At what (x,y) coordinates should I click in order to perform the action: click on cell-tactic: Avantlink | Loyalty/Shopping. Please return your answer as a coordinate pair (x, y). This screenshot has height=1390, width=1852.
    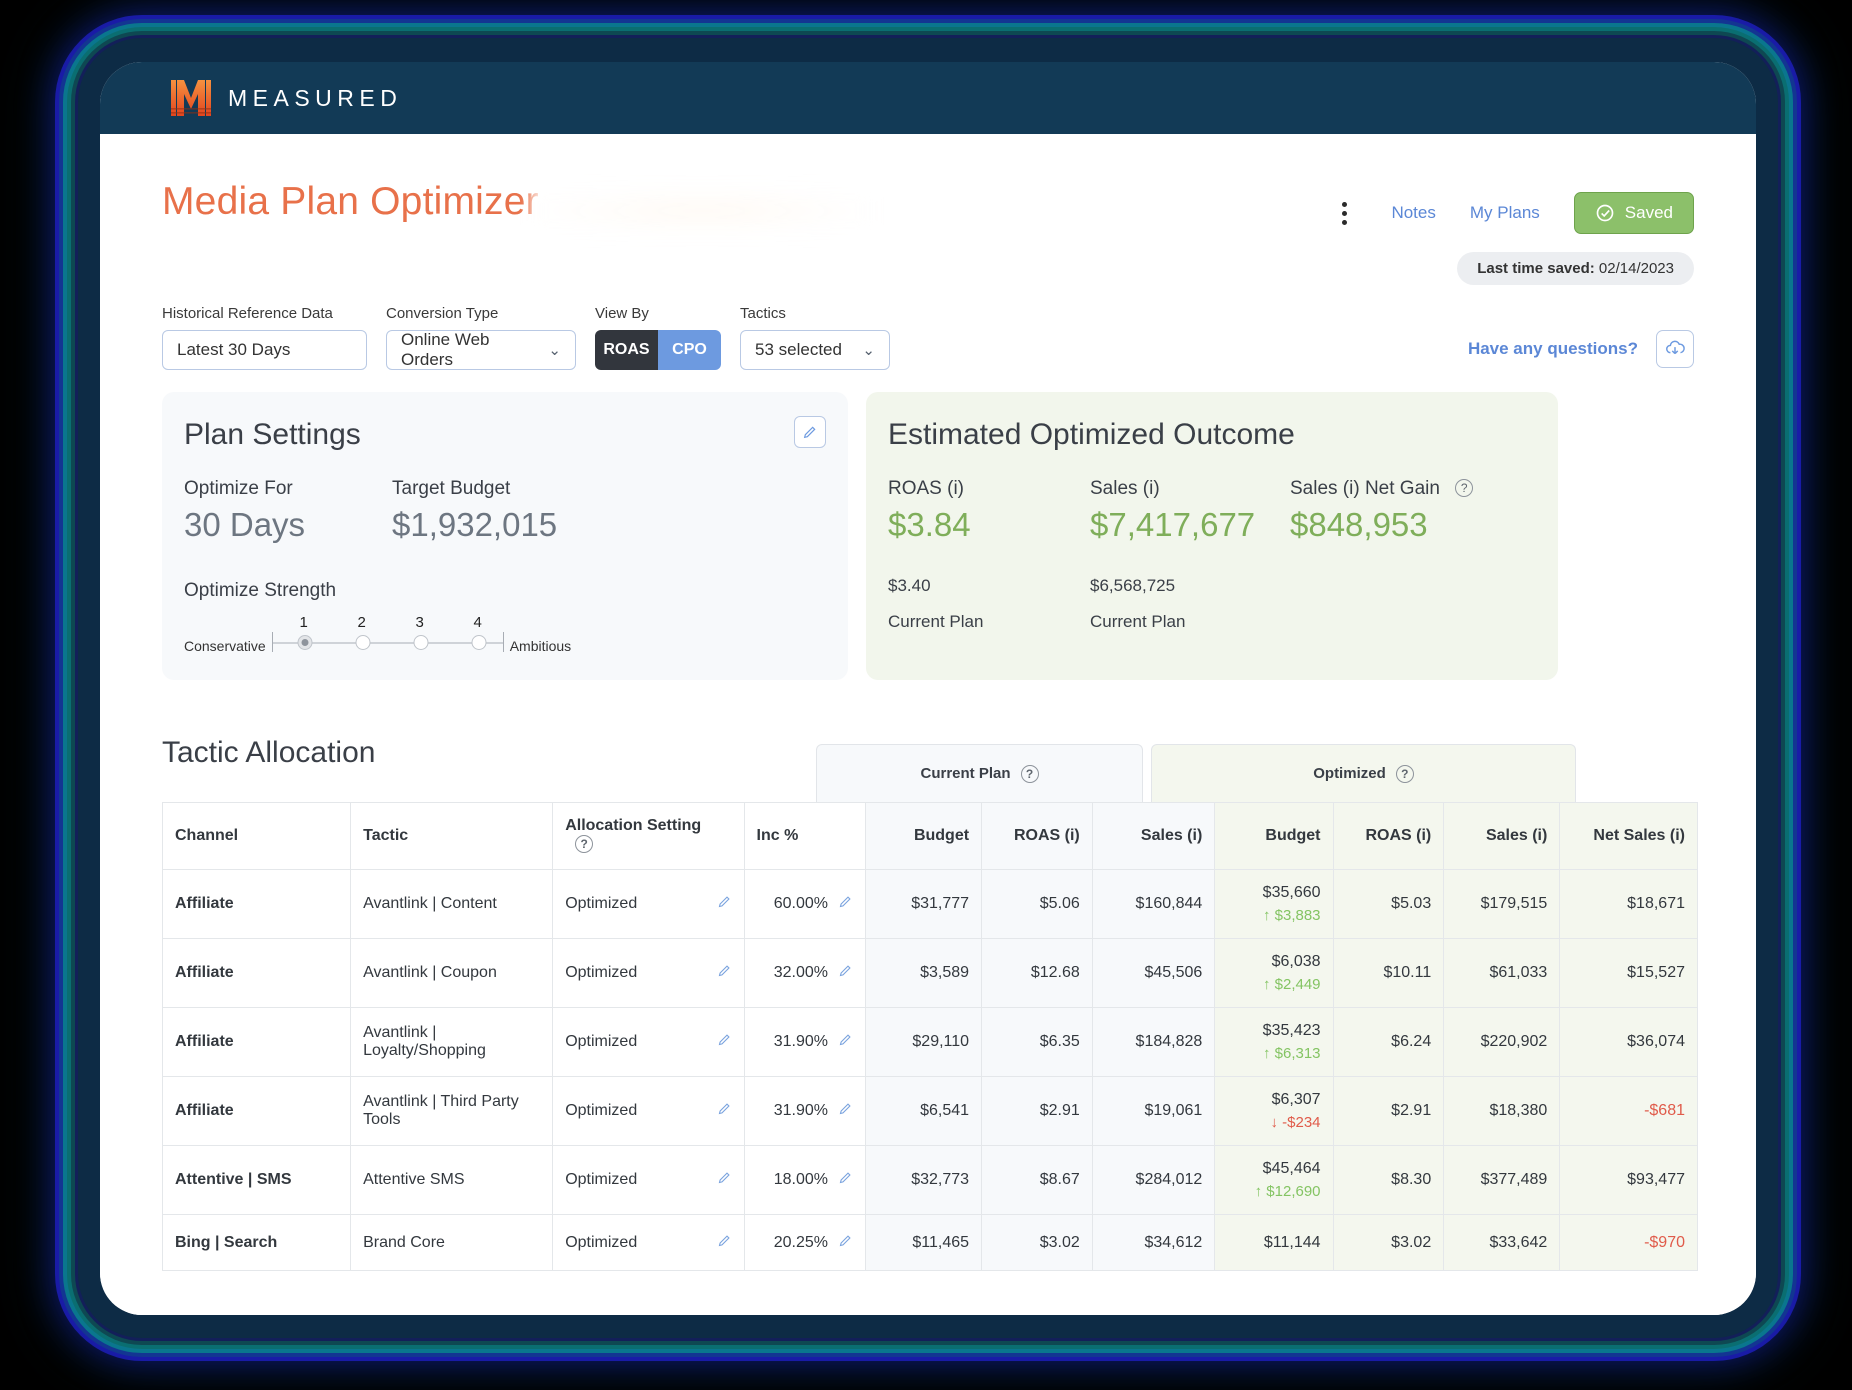
    Looking at the image, I should click on (452, 1042).